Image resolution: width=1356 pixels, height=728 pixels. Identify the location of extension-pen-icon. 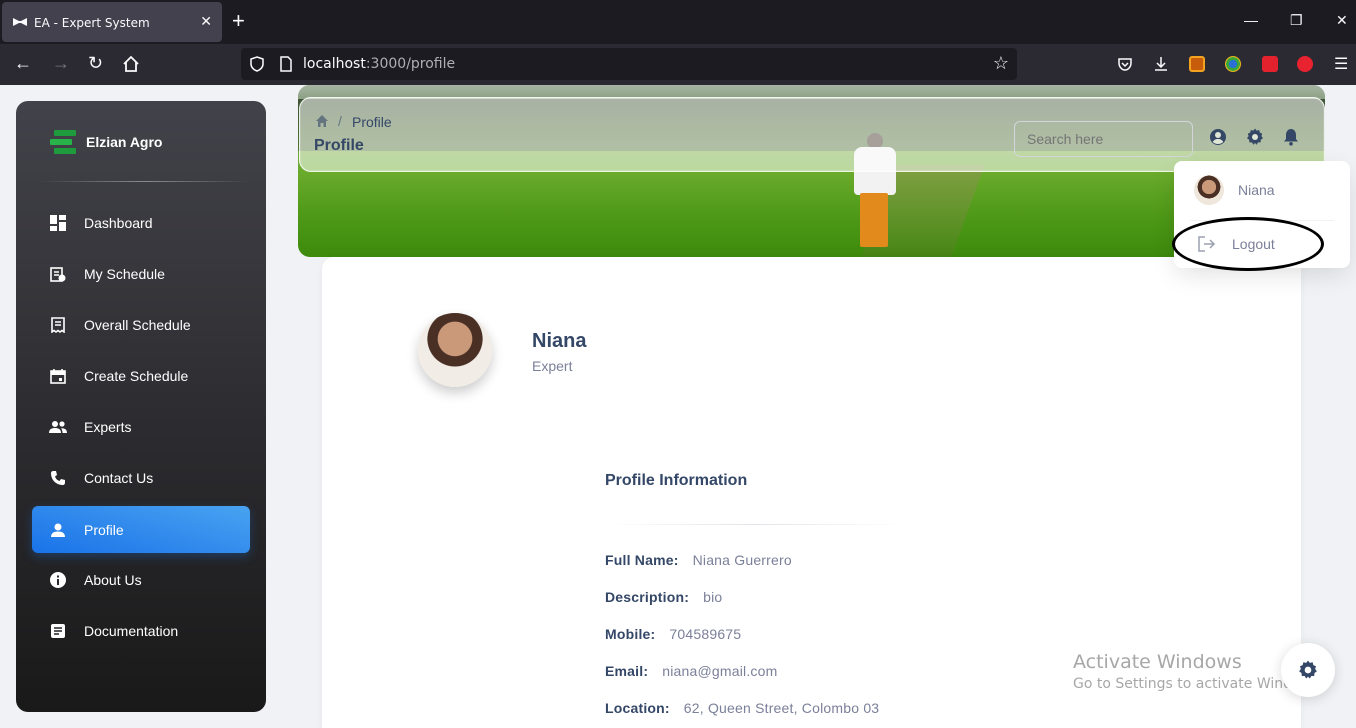
(1270, 64).